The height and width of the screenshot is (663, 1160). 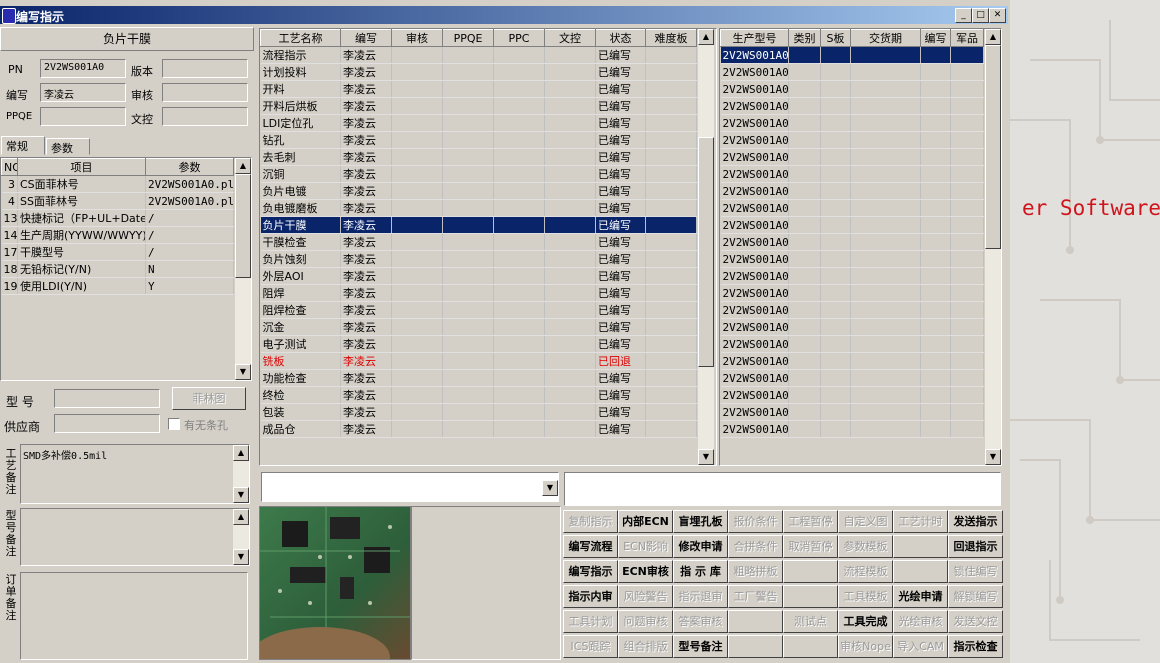 I want to click on param-header-value: 参数, so click(x=189, y=167).